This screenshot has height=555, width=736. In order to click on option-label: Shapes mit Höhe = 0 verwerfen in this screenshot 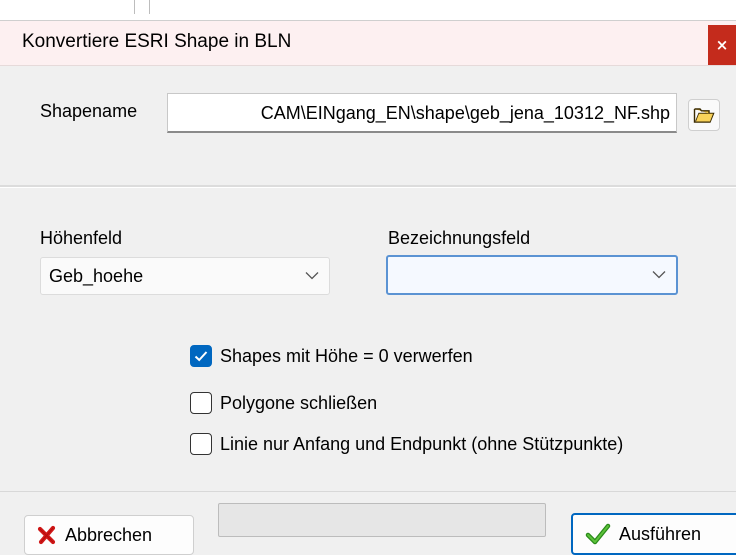, I will do `click(346, 355)`.